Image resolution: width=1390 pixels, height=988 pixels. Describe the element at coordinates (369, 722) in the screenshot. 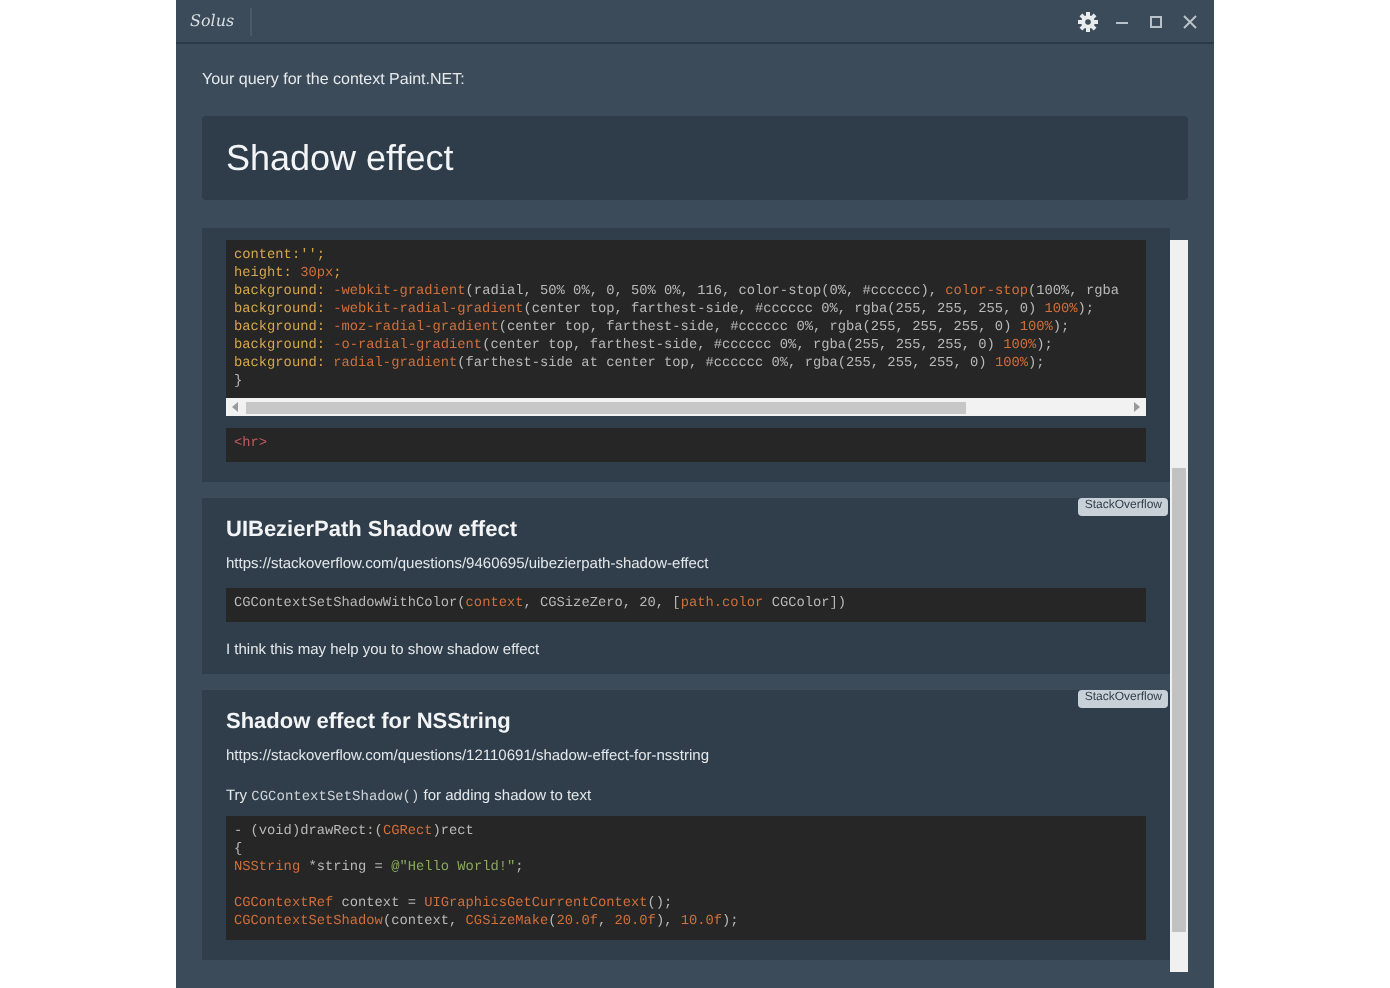

I see `result-title: Shadow effect for NSString` at that location.